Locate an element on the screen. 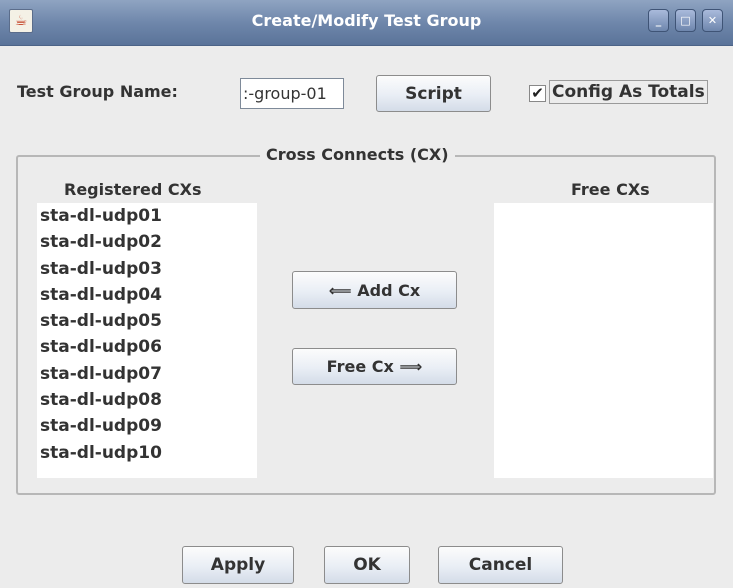  window-title: Create/Modify Test Group is located at coordinates (366, 20).